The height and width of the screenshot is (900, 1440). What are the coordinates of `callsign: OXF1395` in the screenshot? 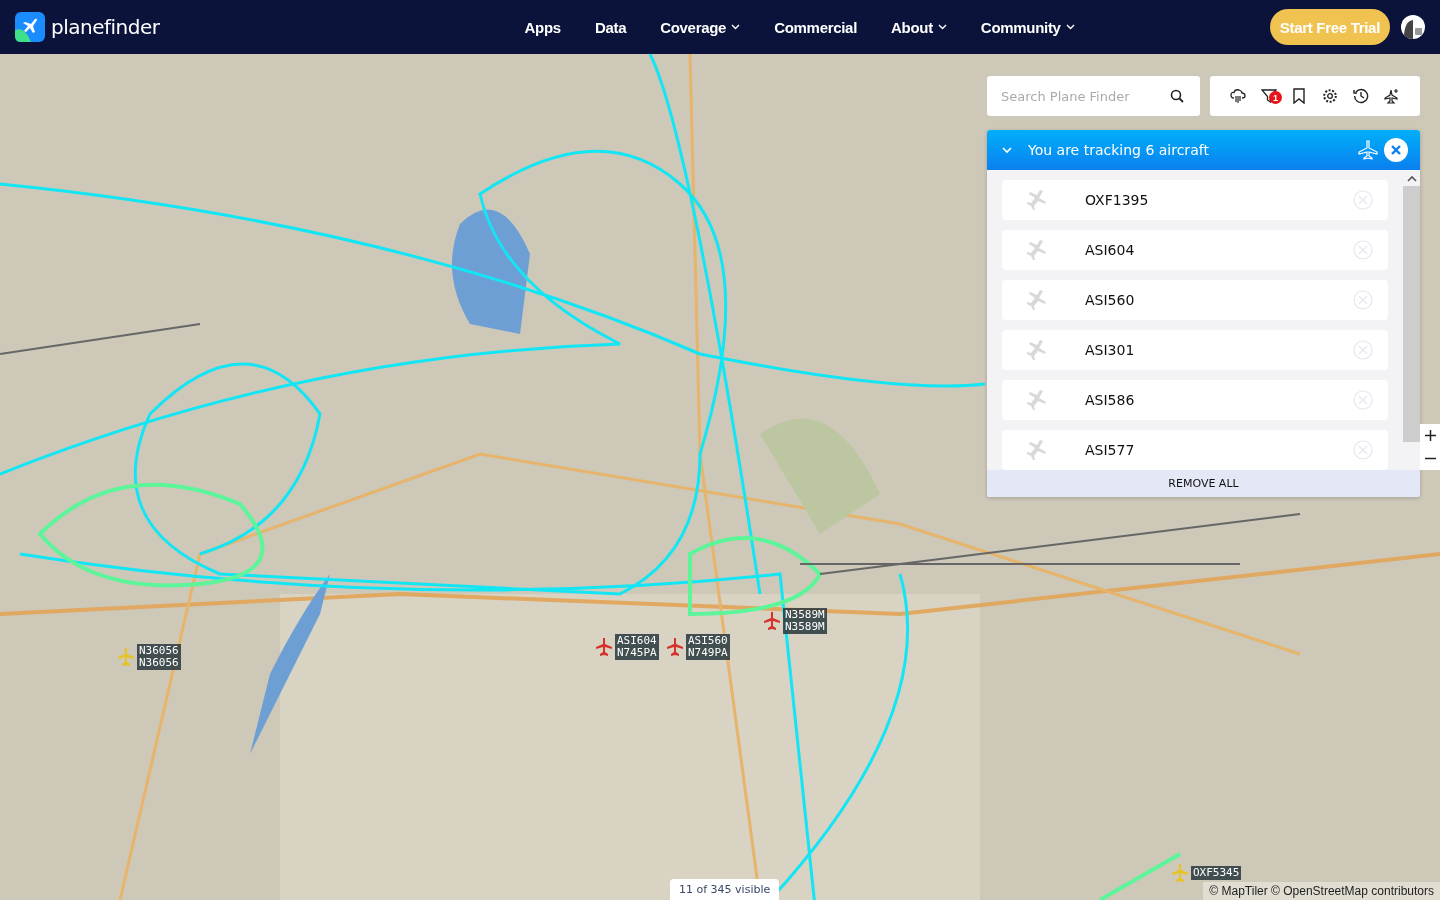 It's located at (1117, 200).